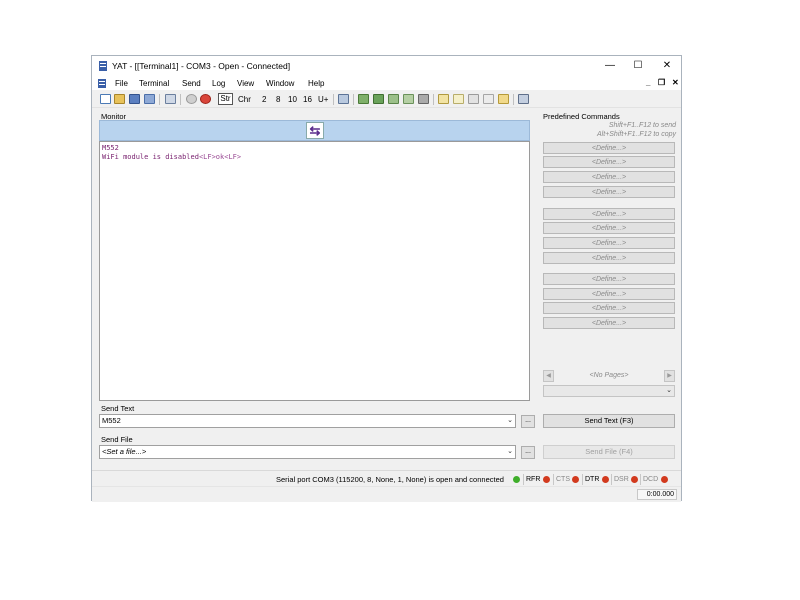  I want to click on mdi-close-button: ✕, so click(675, 82).